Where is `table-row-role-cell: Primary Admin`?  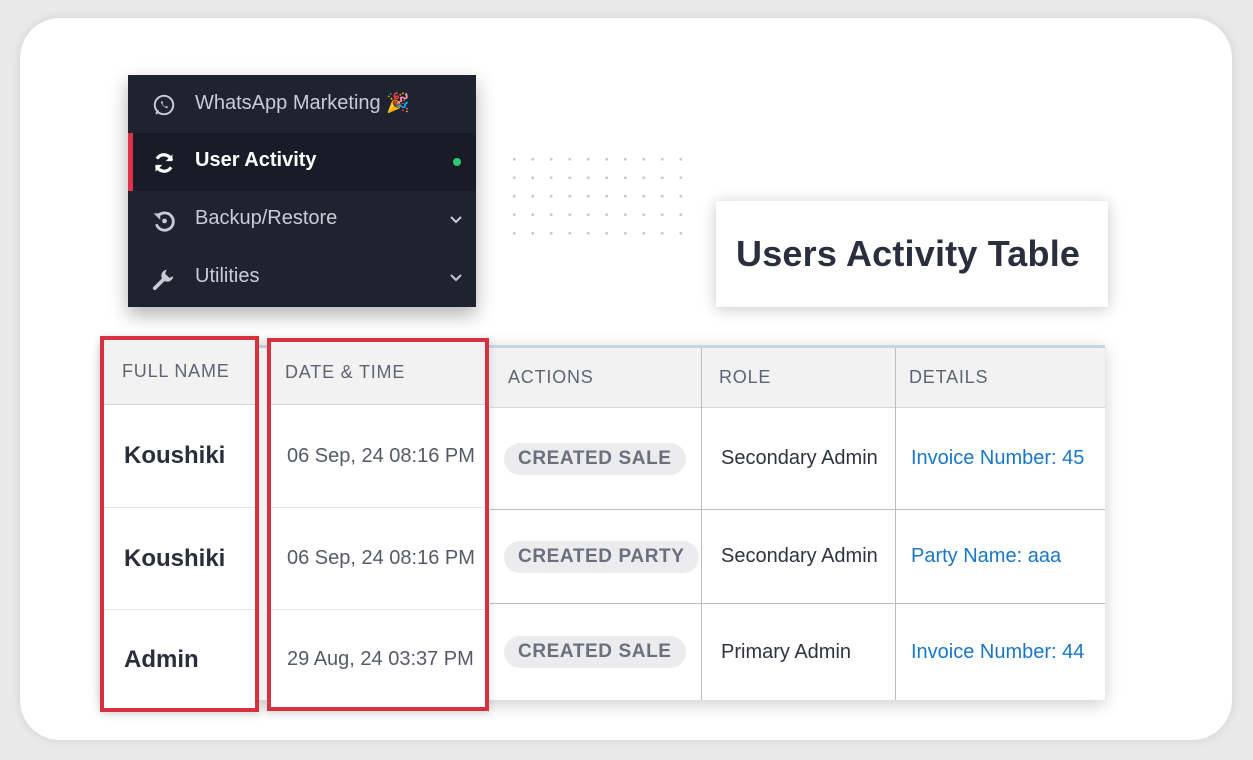 table-row-role-cell: Primary Admin is located at coordinates (786, 651).